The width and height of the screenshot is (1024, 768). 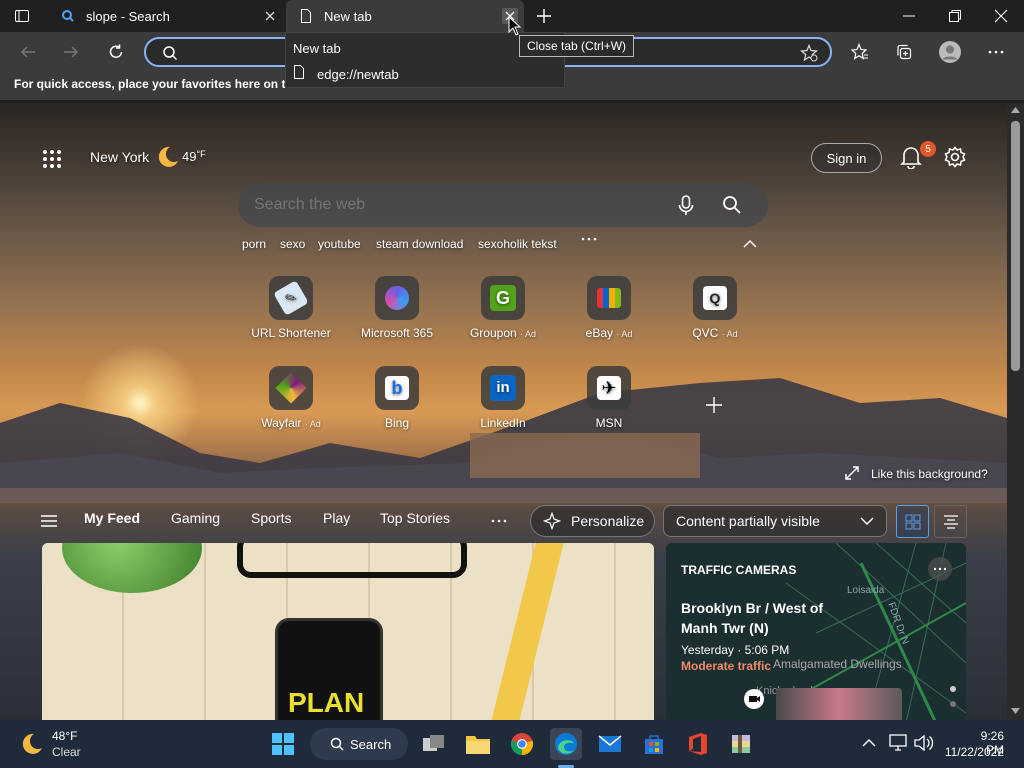 What do you see at coordinates (1015, 246) in the screenshot?
I see `scrollbar-thumb` at bounding box center [1015, 246].